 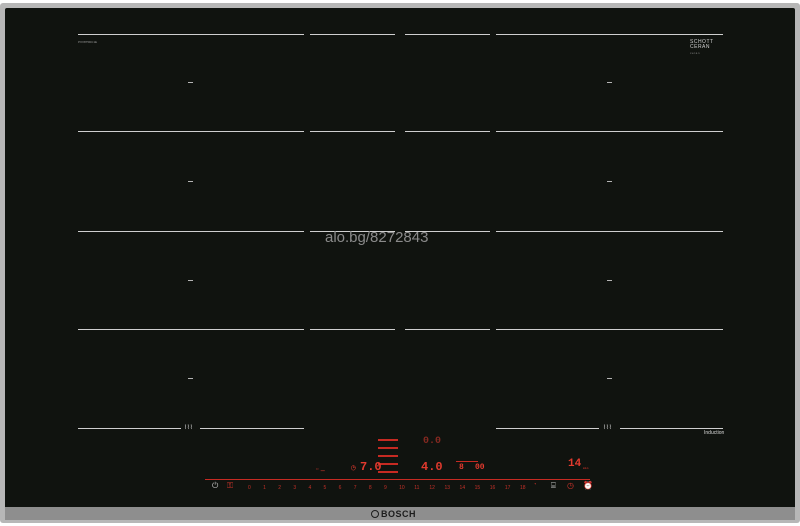 What do you see at coordinates (570, 486) in the screenshot?
I see `timer-button-icon: ◷` at bounding box center [570, 486].